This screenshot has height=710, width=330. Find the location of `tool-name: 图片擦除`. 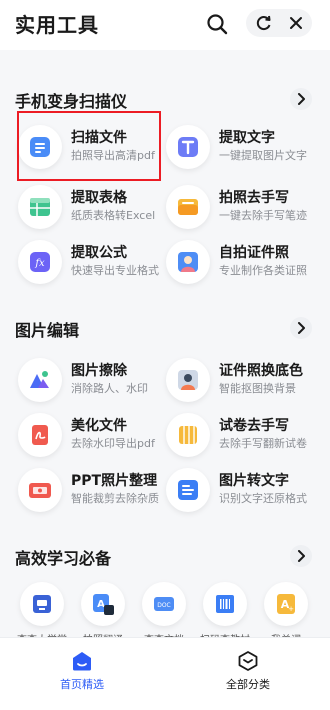

tool-name: 图片擦除 is located at coordinates (99, 371).